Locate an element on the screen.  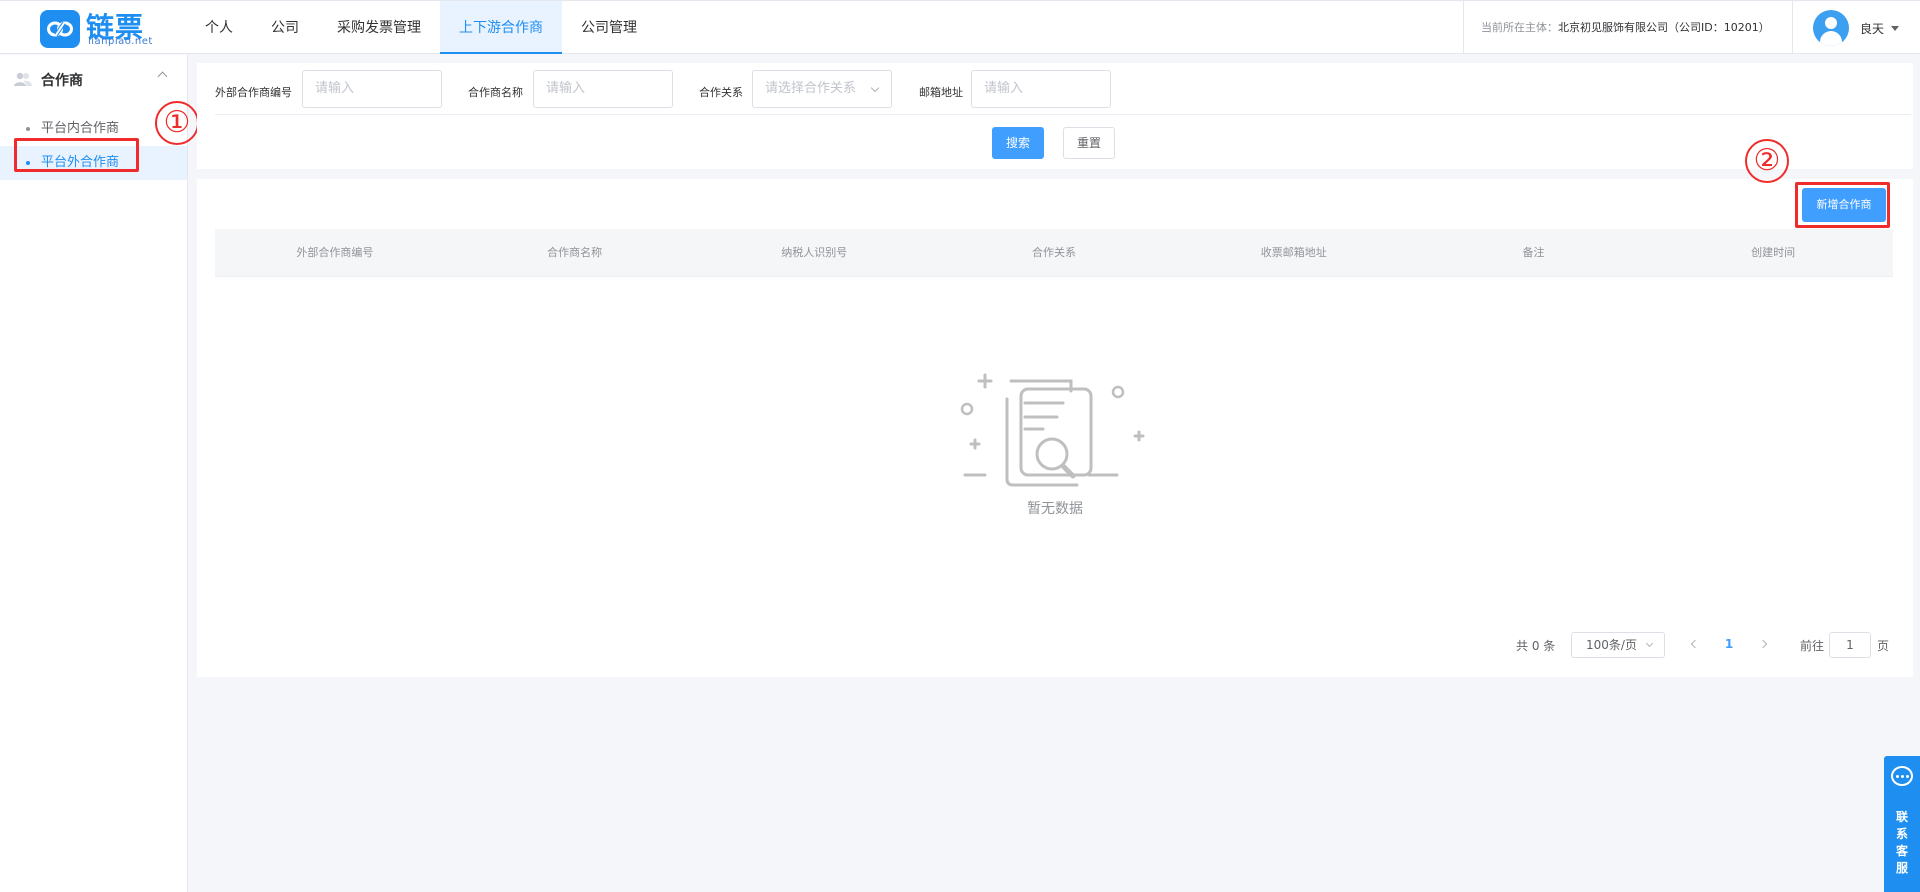
entity-prefix: 当前所在主体： is located at coordinates (1519, 27).